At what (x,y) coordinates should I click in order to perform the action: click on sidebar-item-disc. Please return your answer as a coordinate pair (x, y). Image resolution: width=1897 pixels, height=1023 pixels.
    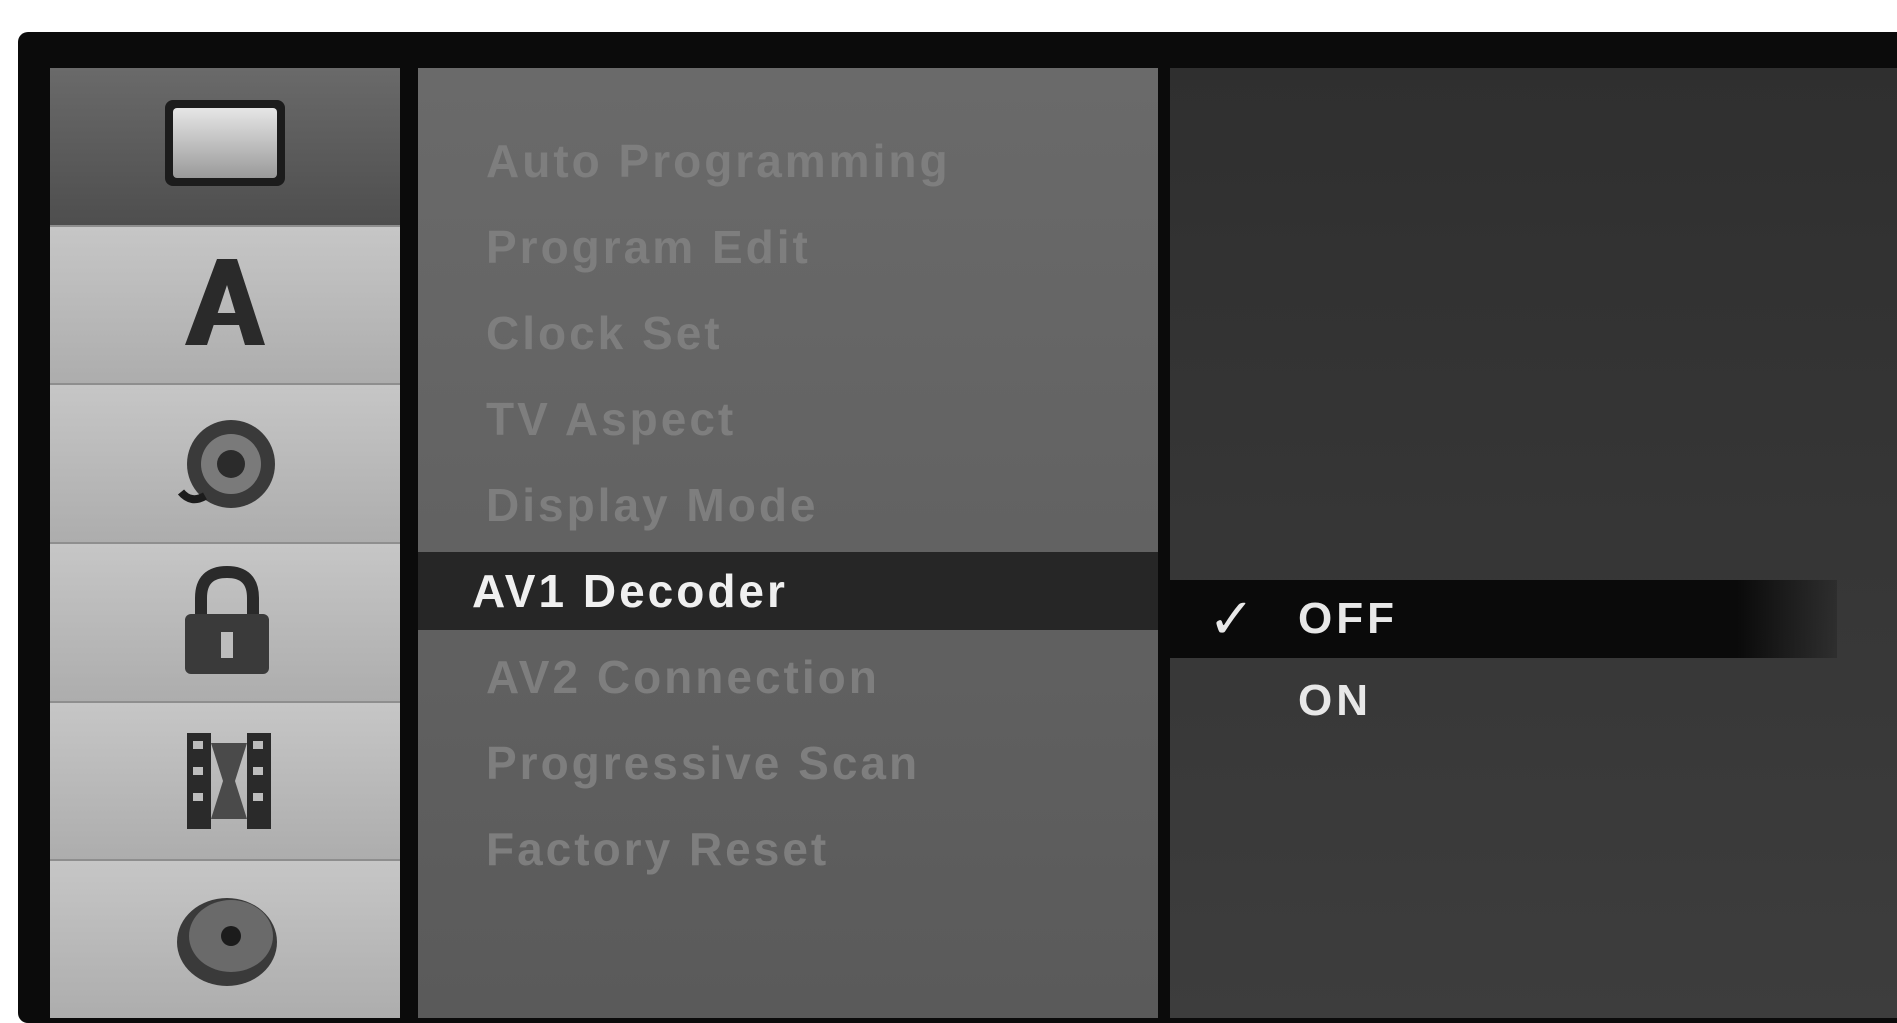
    Looking at the image, I should click on (225, 940).